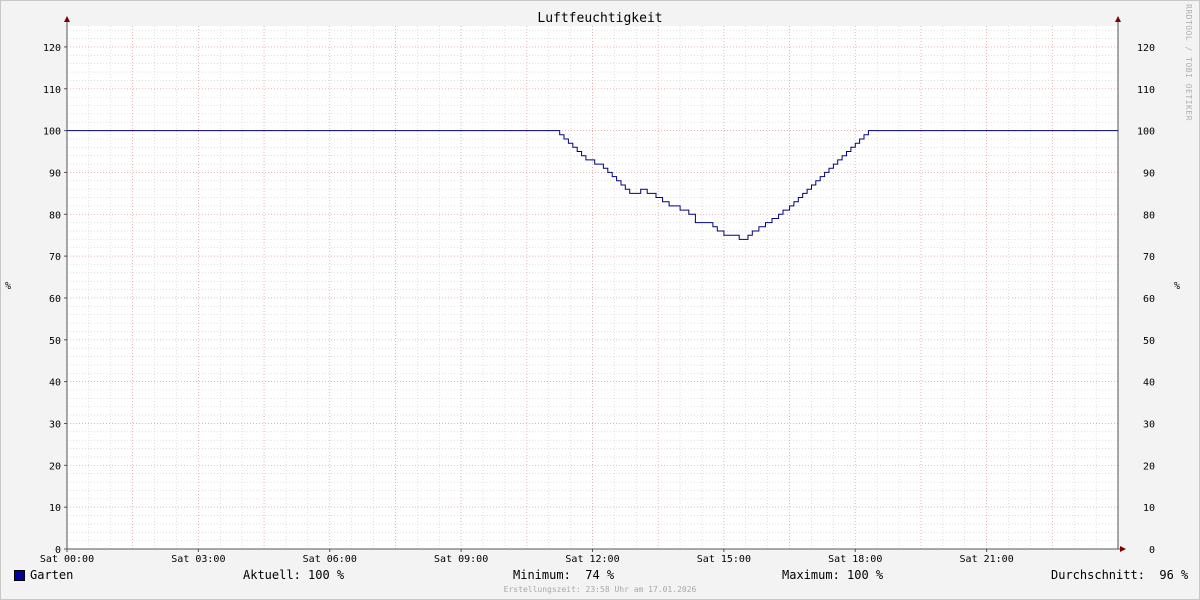 The image size is (1200, 600). I want to click on y-tick-label-left: 50, so click(55, 341).